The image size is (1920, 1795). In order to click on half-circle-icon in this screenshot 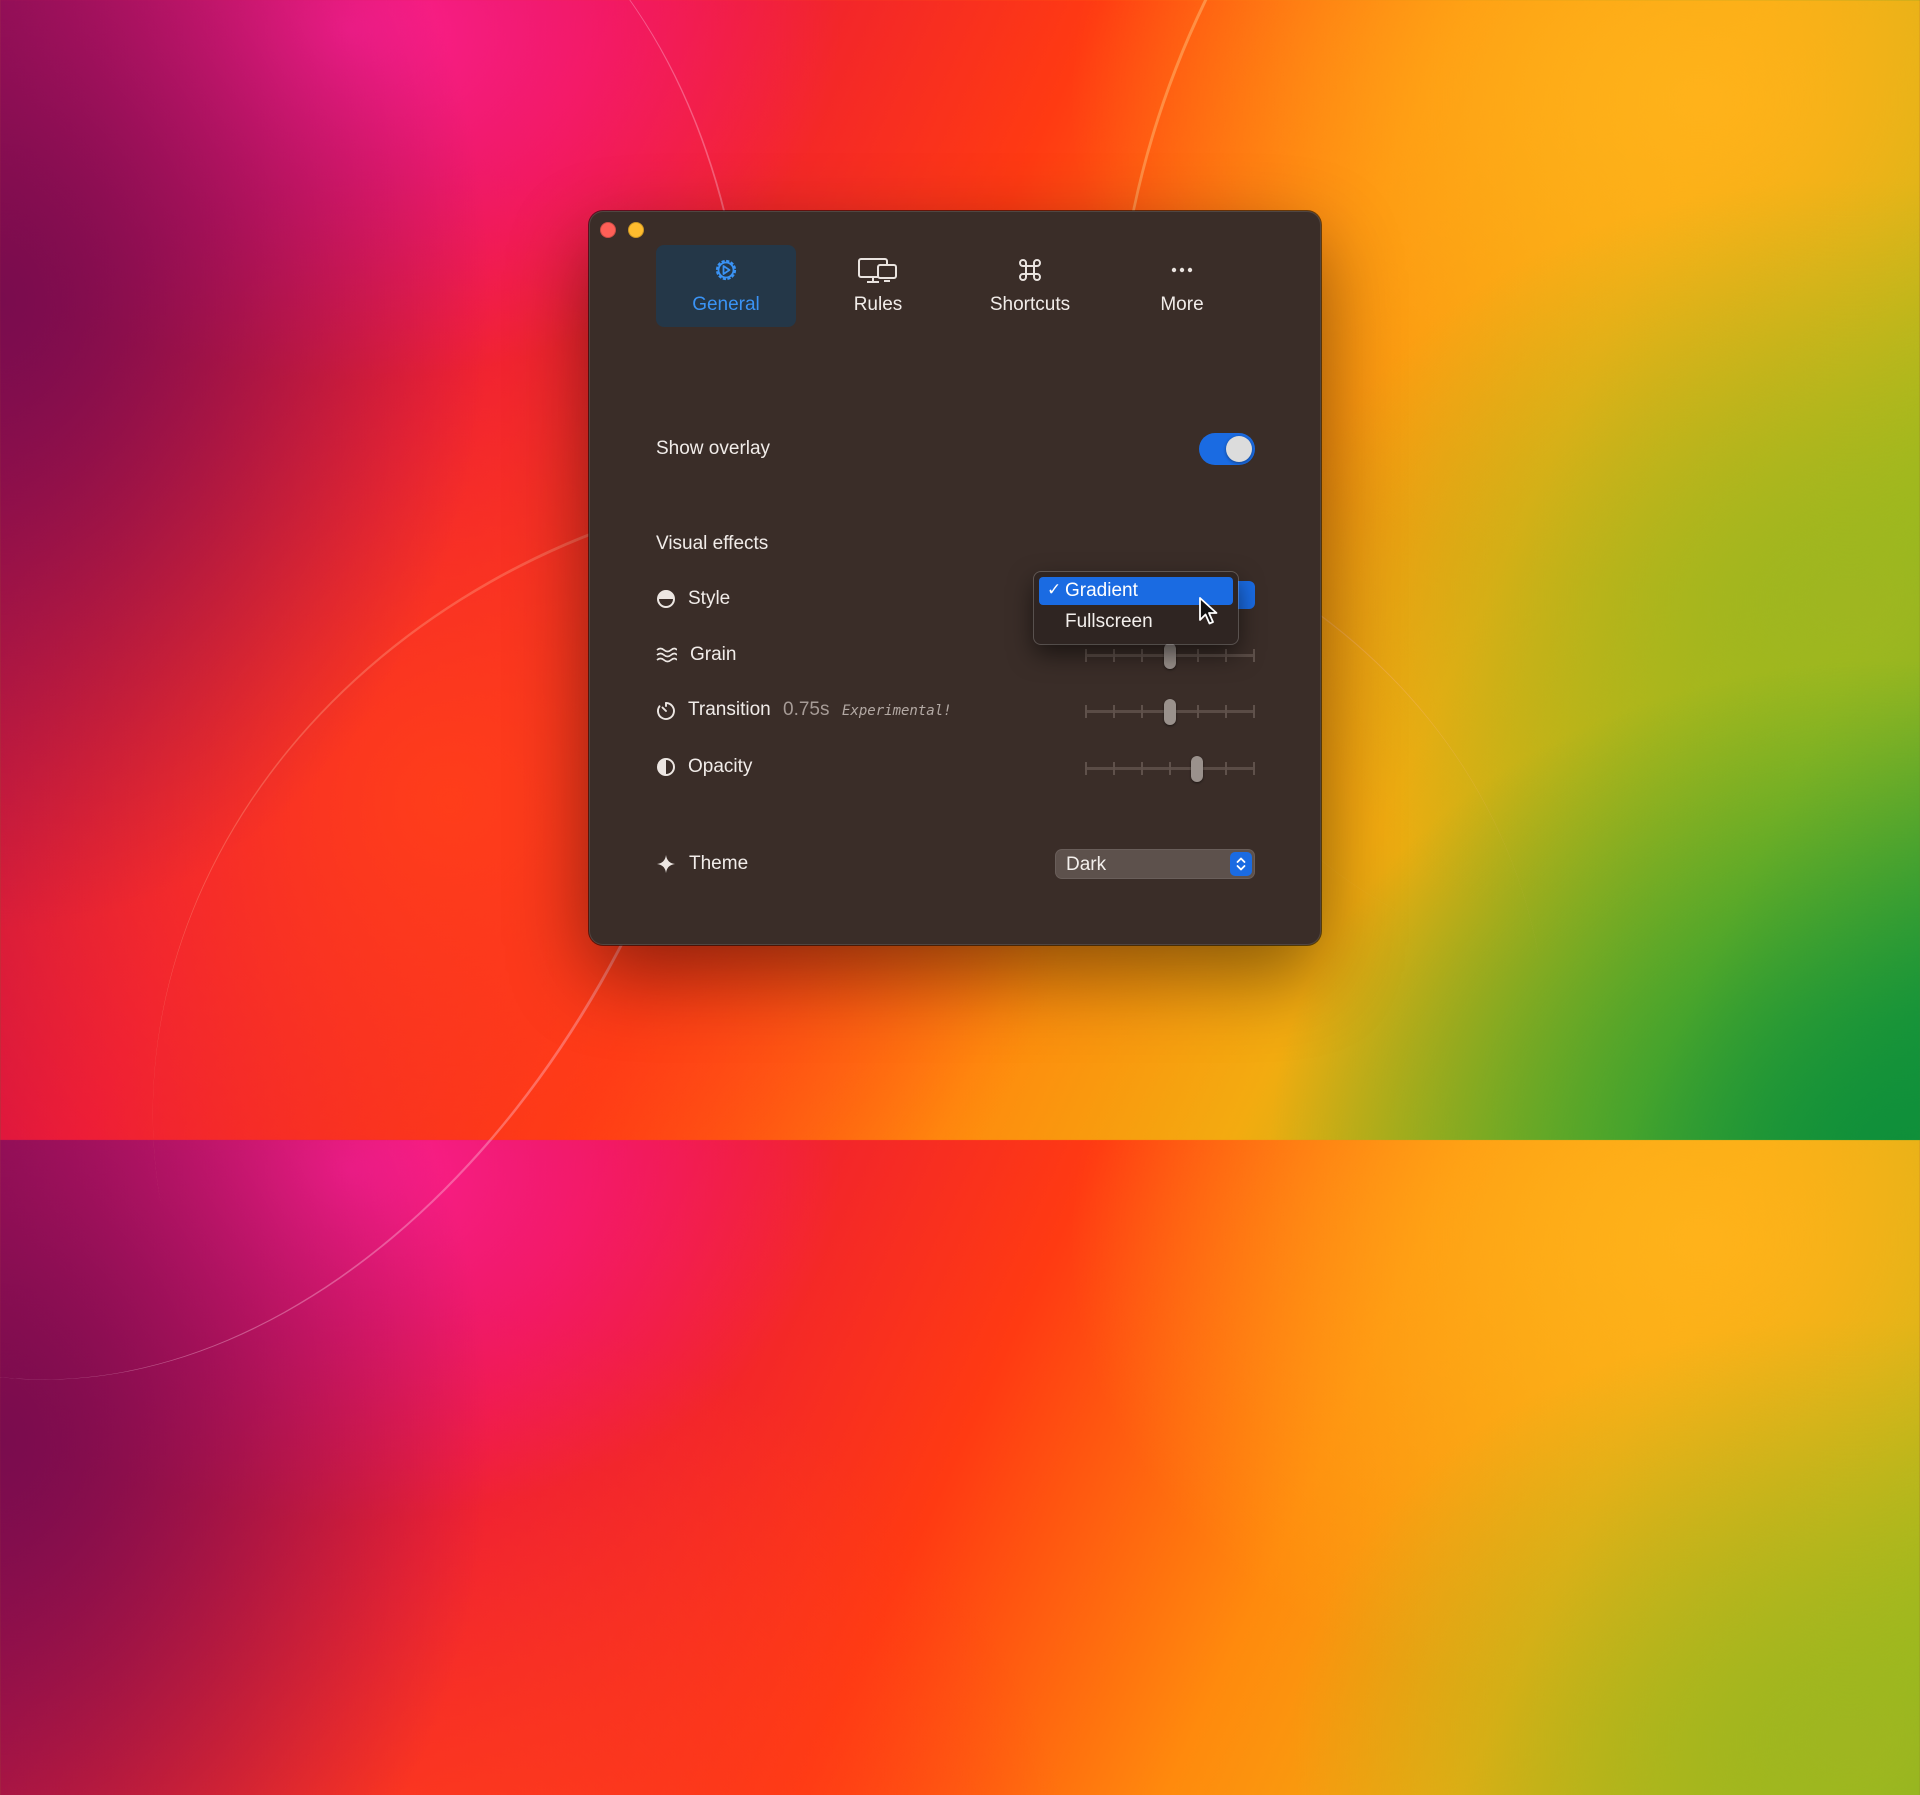, I will do `click(666, 599)`.